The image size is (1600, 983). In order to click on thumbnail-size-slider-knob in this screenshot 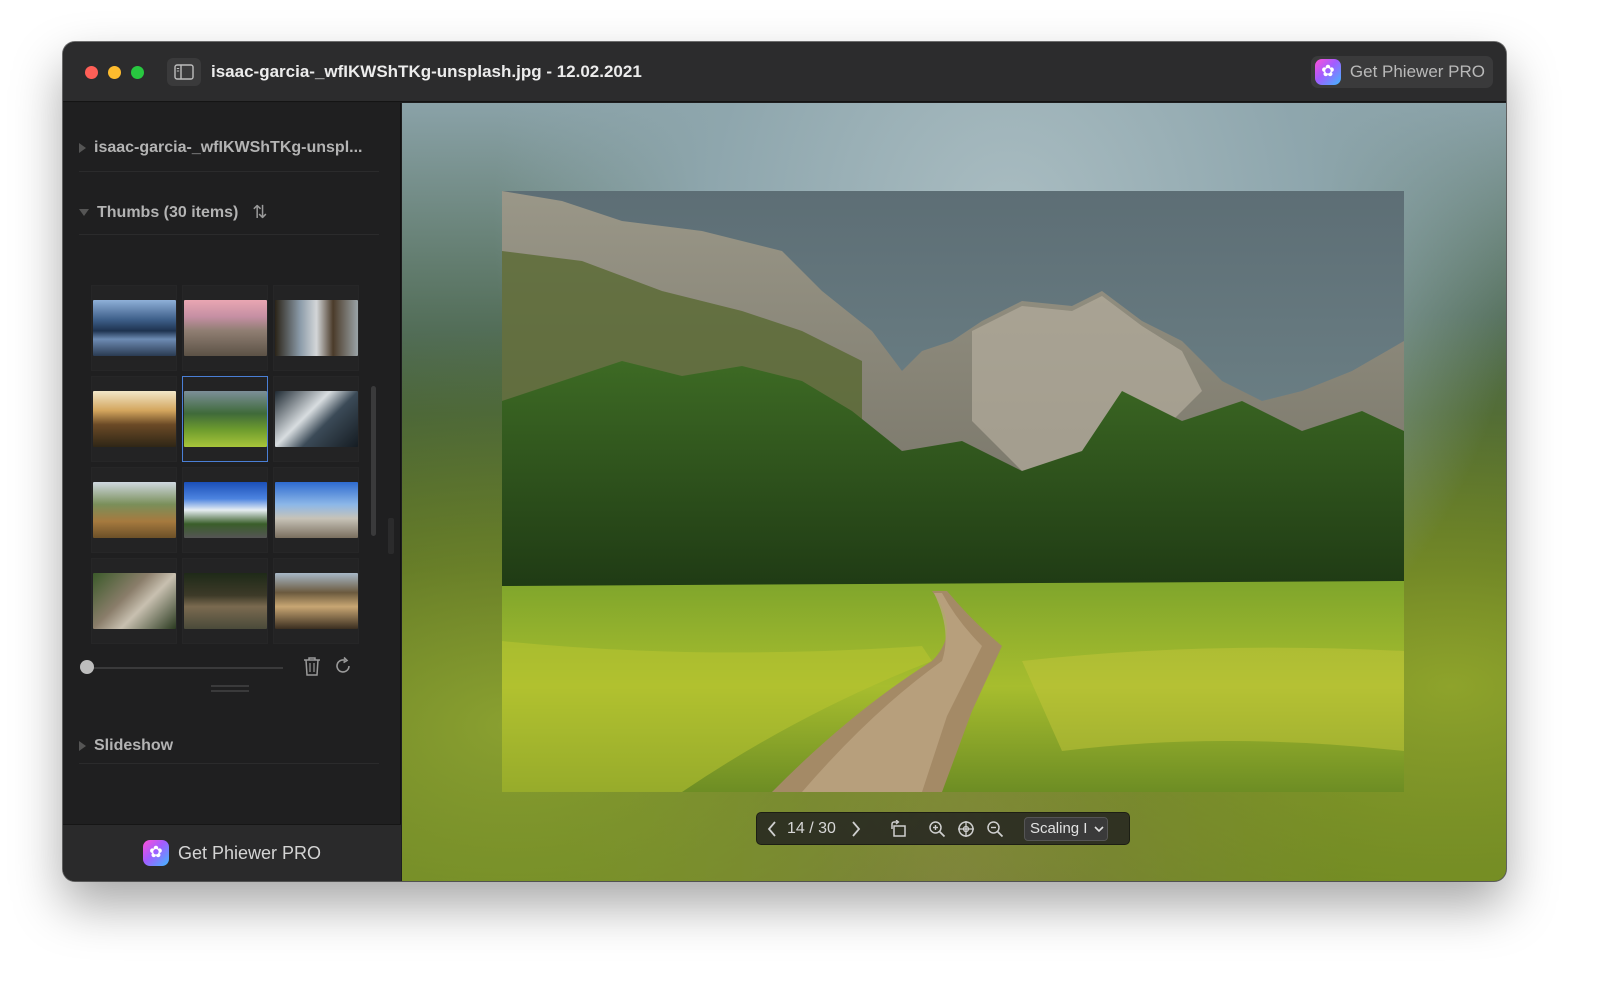, I will do `click(87, 667)`.